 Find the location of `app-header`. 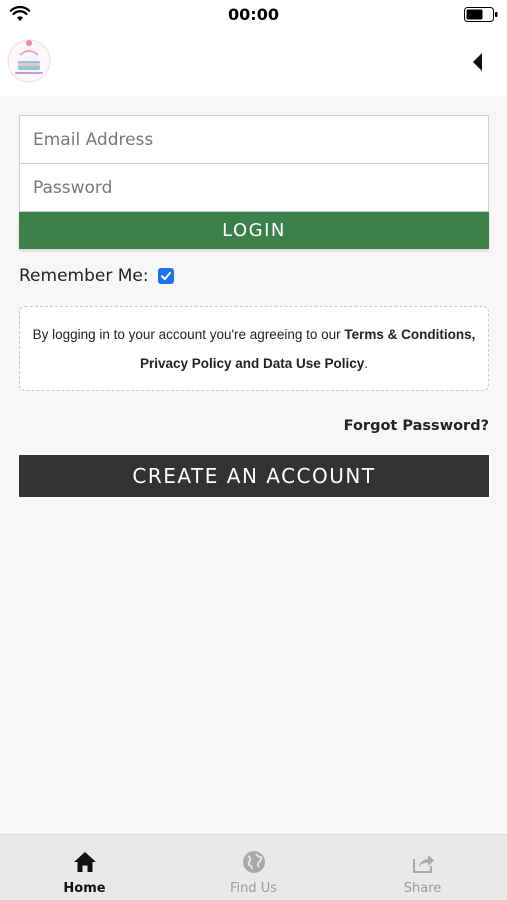

app-header is located at coordinates (253, 62).